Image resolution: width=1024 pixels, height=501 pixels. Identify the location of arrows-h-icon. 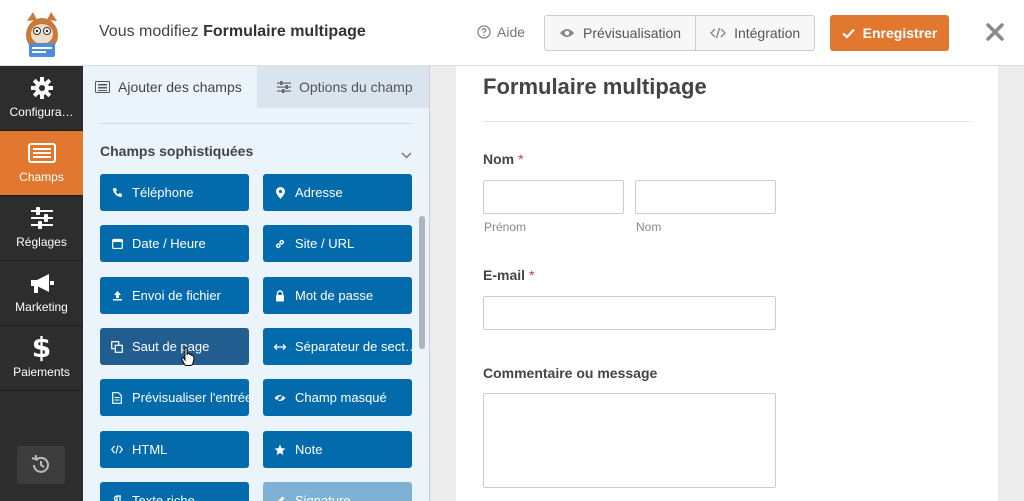
(280, 347).